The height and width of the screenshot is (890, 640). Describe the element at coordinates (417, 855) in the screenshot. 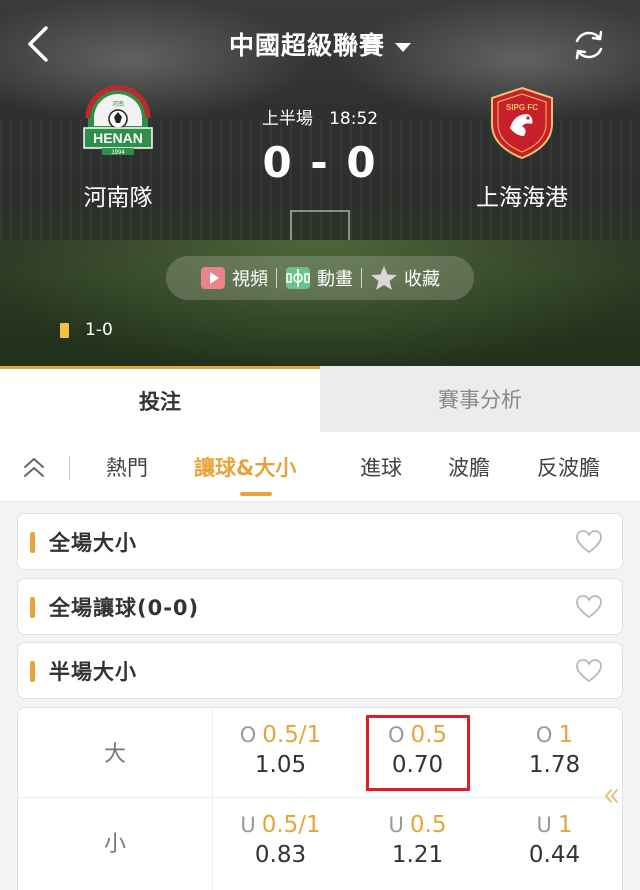

I see `odds-value: 1.21` at that location.